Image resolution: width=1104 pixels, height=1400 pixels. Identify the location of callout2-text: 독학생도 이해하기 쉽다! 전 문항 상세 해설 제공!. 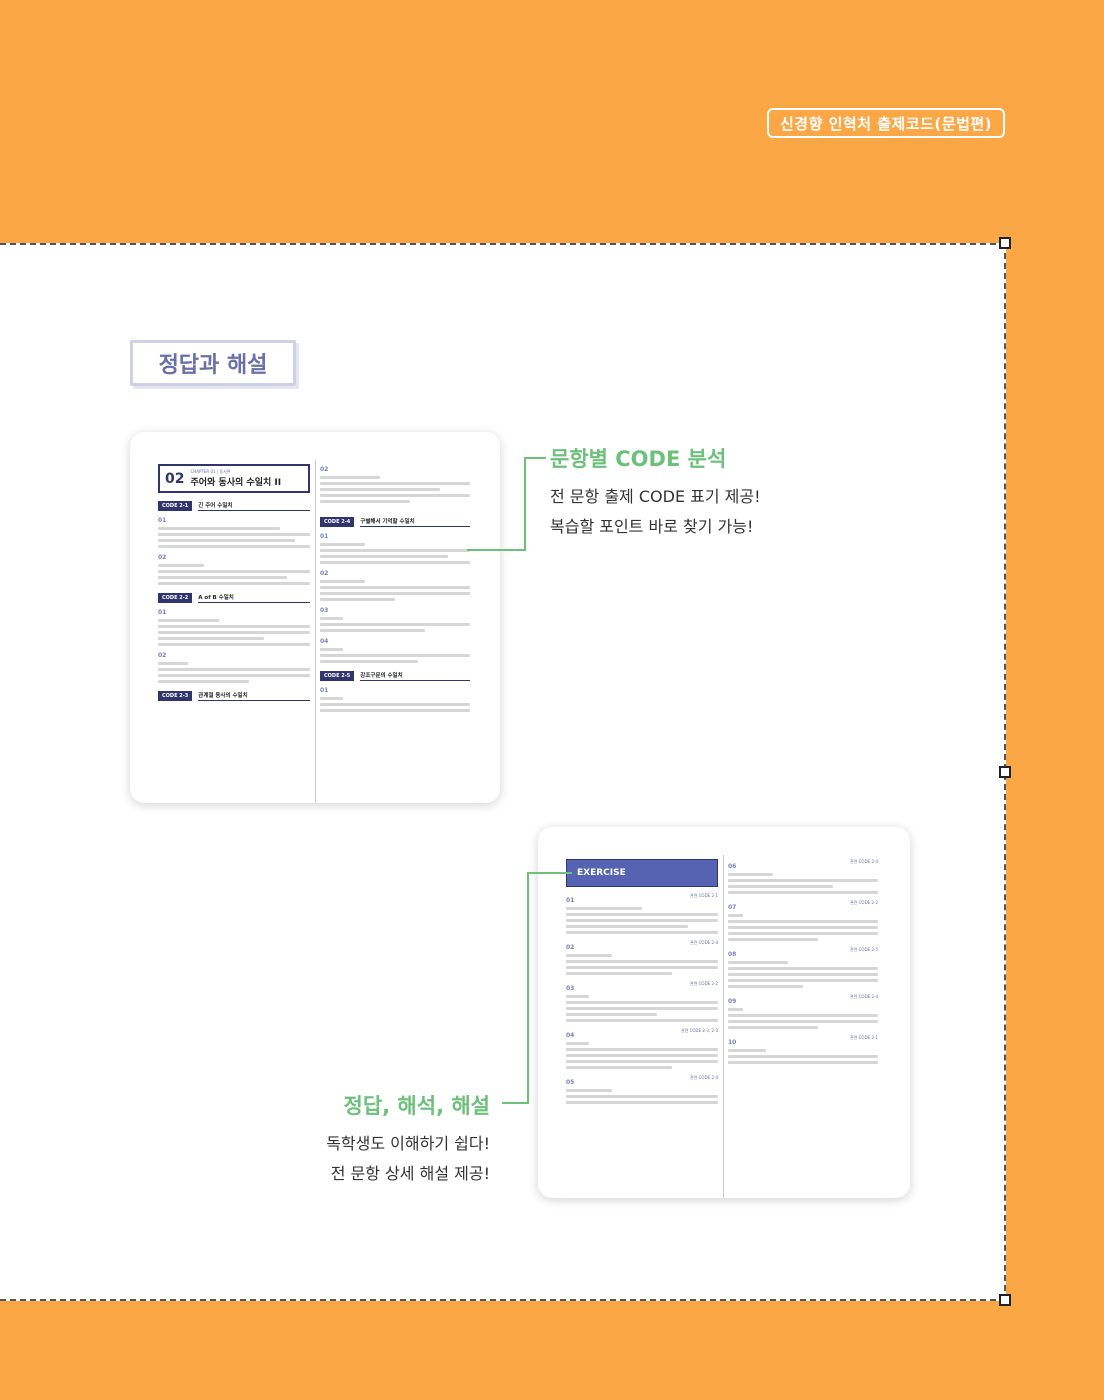
(375, 1159).